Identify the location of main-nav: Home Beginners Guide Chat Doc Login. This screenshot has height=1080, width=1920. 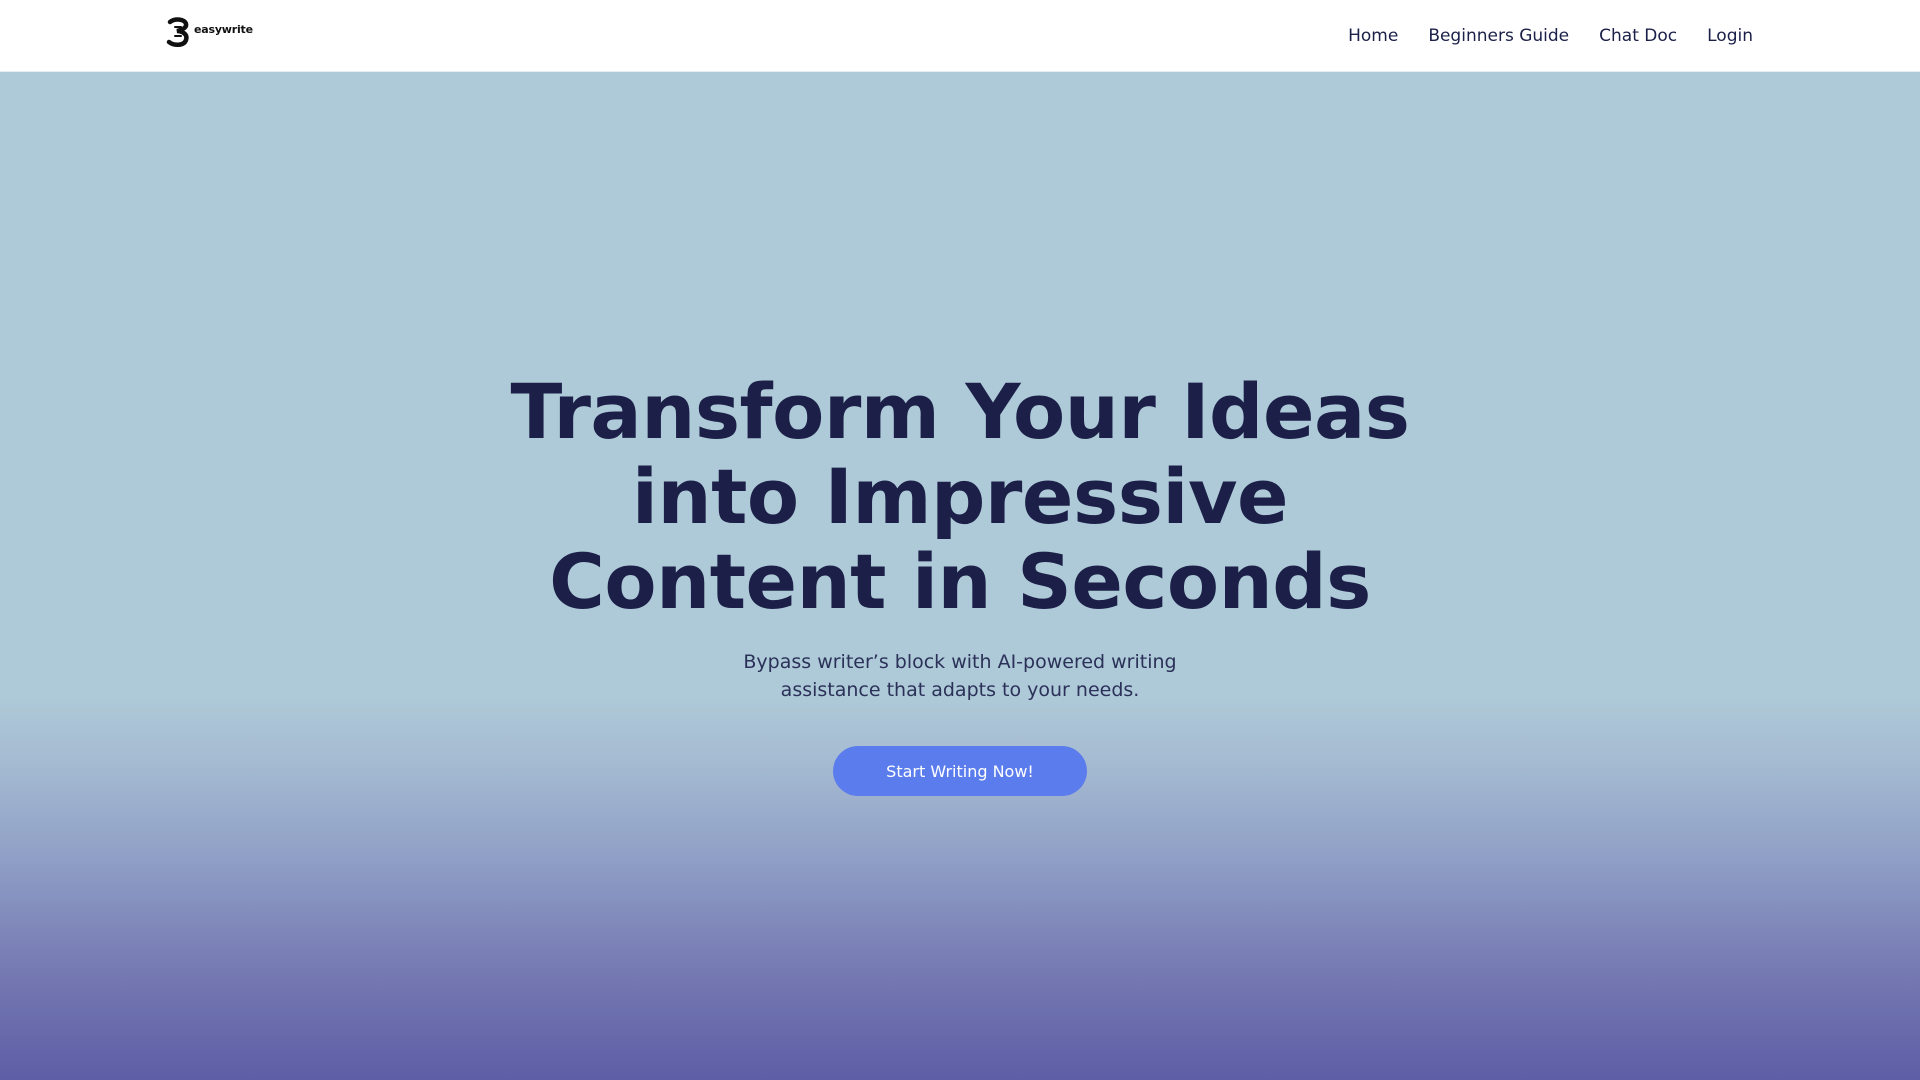
(1550, 36).